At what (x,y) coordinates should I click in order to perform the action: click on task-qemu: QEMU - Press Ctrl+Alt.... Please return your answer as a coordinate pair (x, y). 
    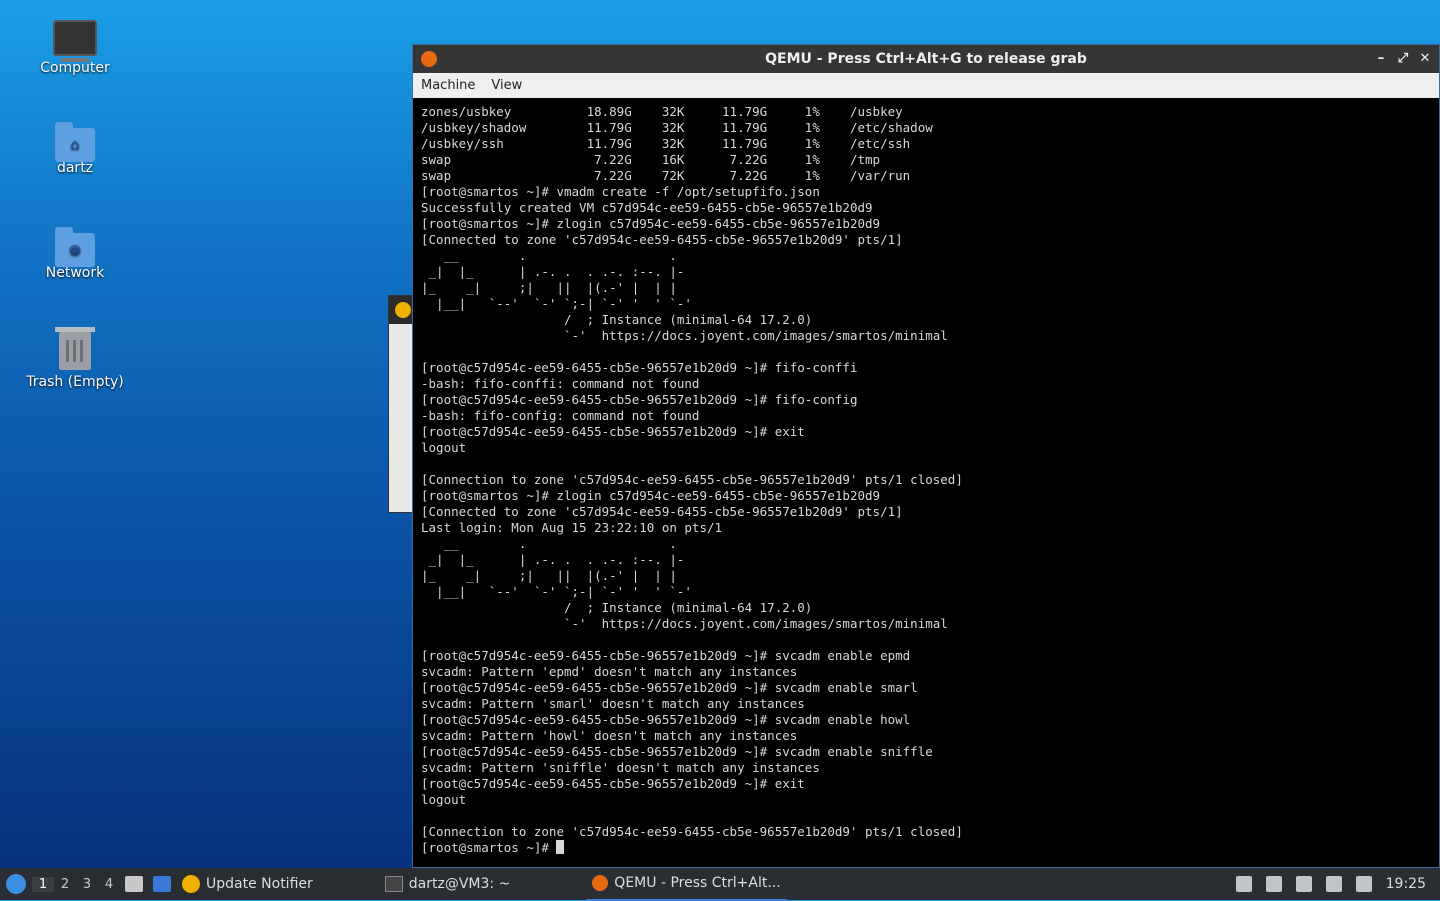
    Looking at the image, I should click on (686, 884).